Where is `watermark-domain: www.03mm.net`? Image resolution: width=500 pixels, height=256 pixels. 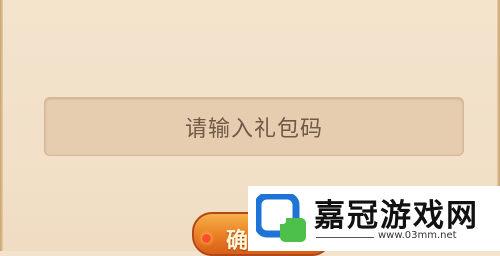 watermark-domain: www.03mm.net is located at coordinates (417, 235).